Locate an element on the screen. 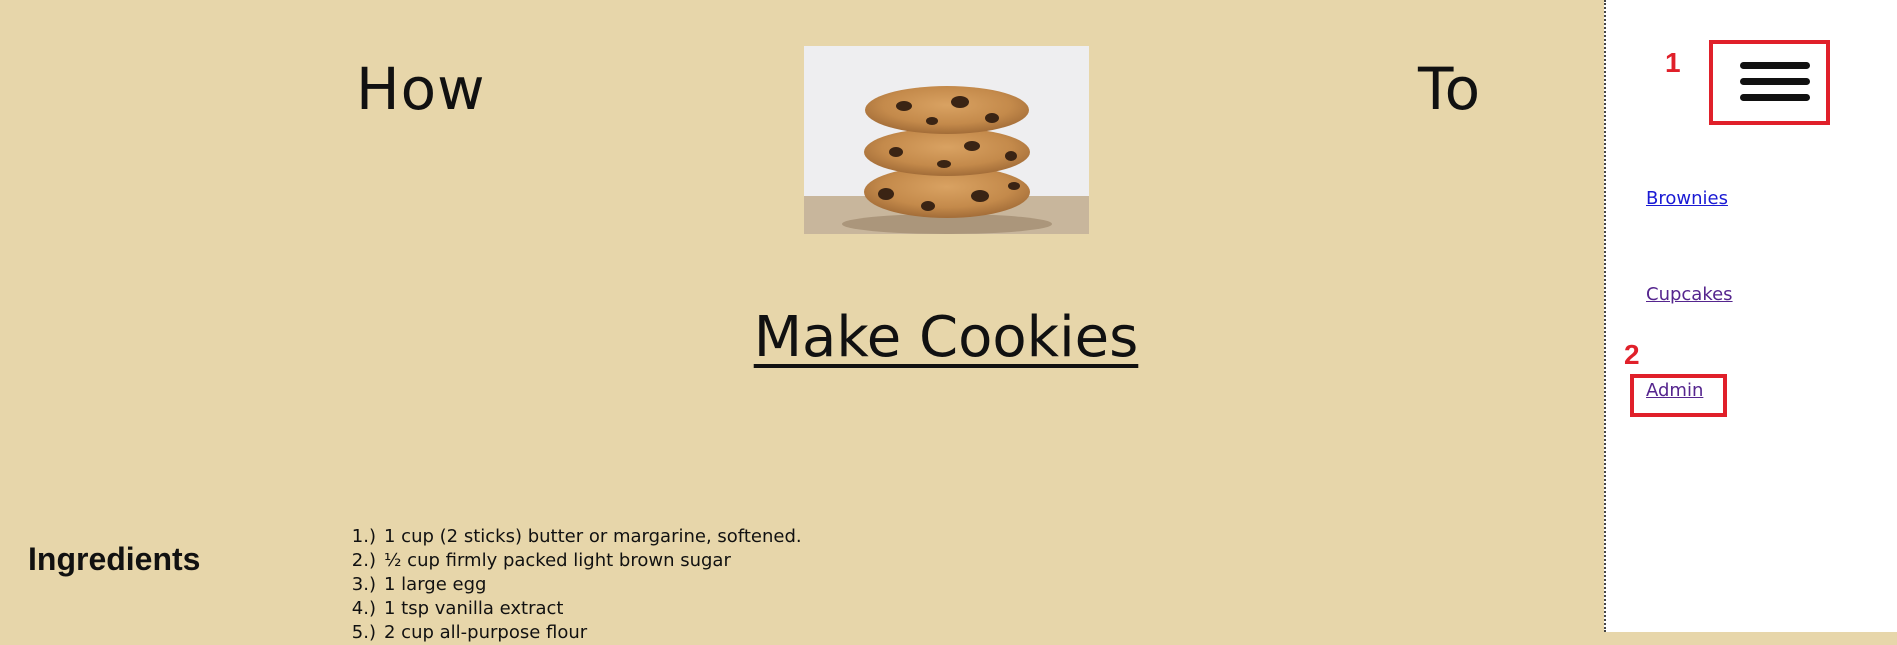 The width and height of the screenshot is (1897, 645). list-item-number: 2.) is located at coordinates (363, 560).